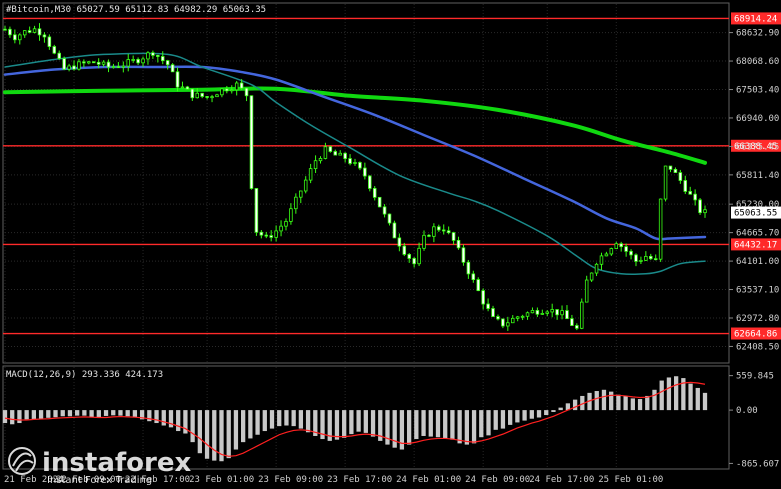  Describe the element at coordinates (757, 34) in the screenshot. I see `price-tick-label: 68632.90` at that location.